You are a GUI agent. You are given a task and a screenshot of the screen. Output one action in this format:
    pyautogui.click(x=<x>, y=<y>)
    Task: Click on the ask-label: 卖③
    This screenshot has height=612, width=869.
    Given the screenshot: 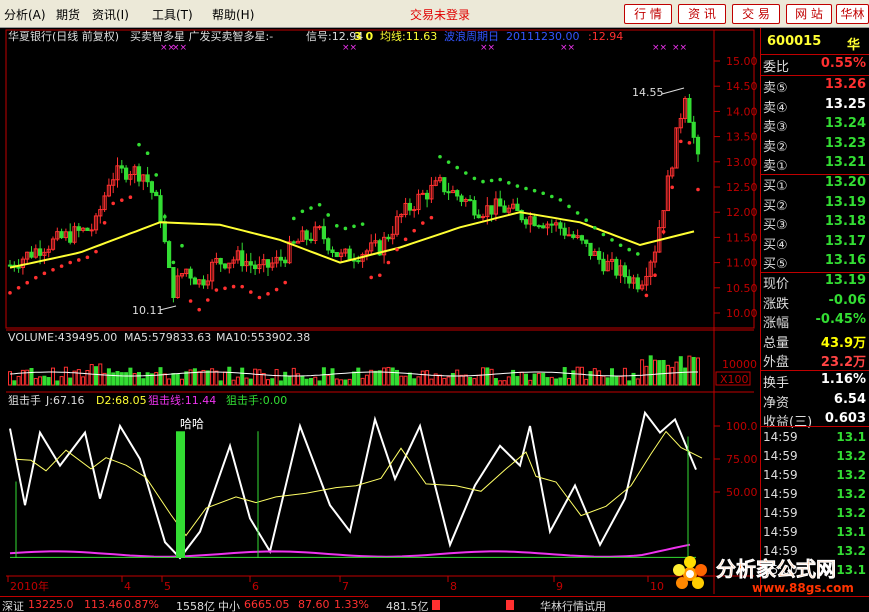 What is the action you would take?
    pyautogui.click(x=775, y=128)
    